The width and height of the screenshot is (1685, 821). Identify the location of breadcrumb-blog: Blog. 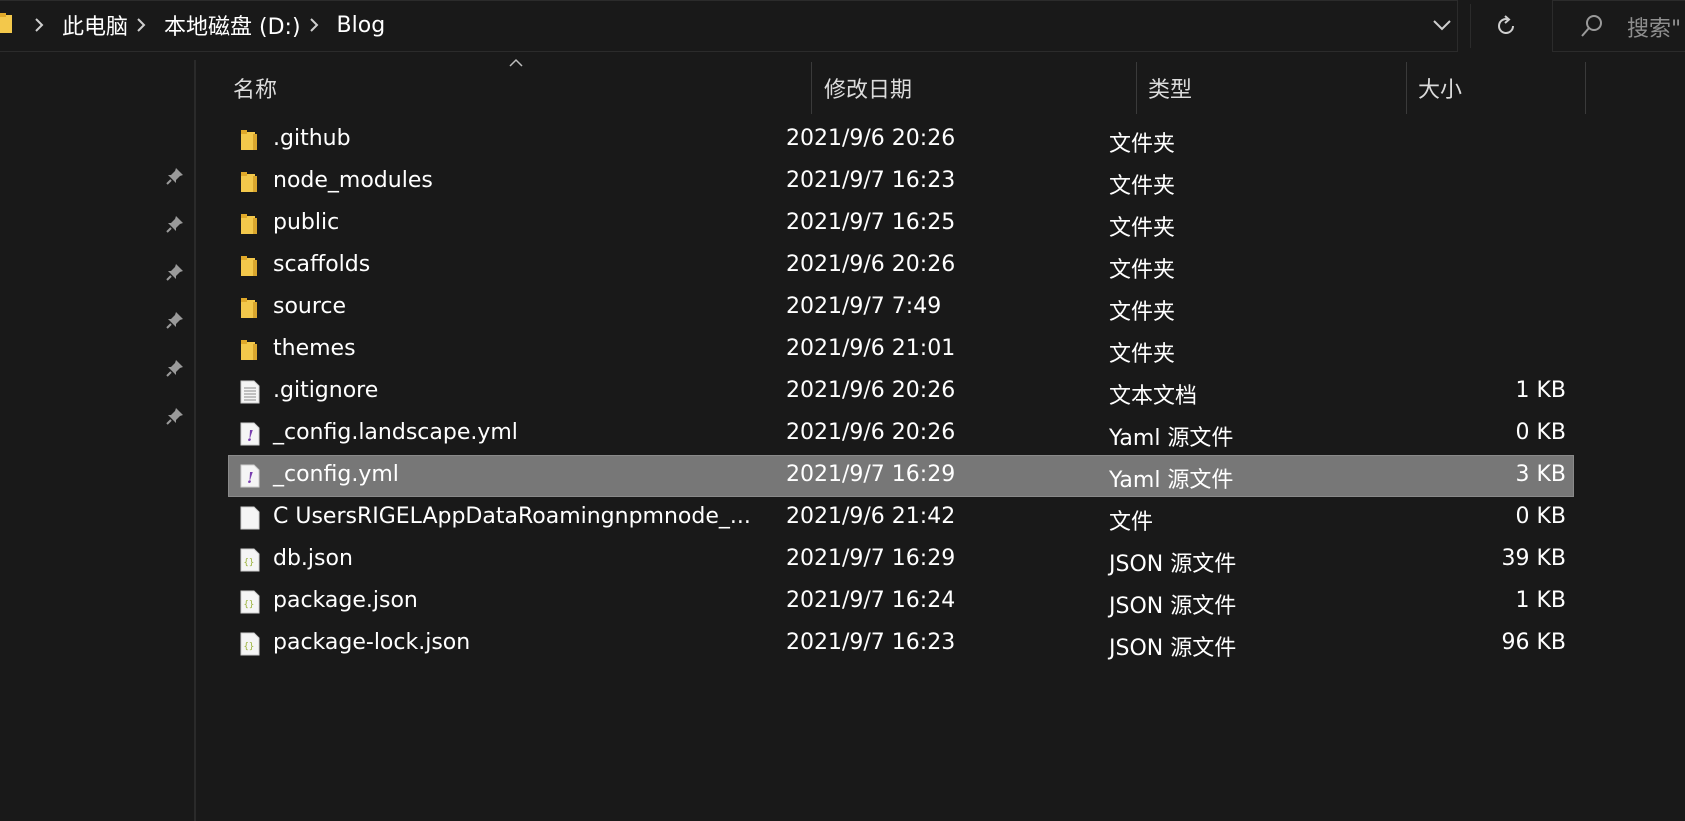
(361, 25).